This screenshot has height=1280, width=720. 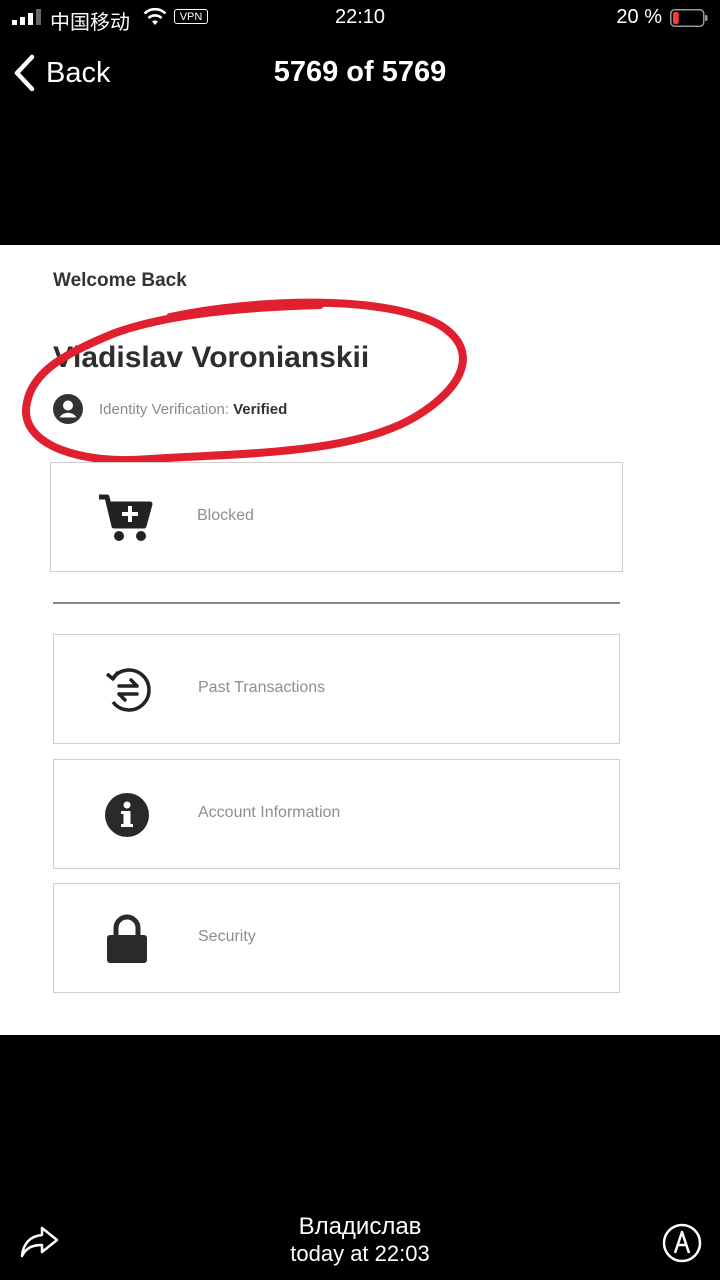 What do you see at coordinates (360, 1253) in the screenshot?
I see `sent-time: today at 22:03` at bounding box center [360, 1253].